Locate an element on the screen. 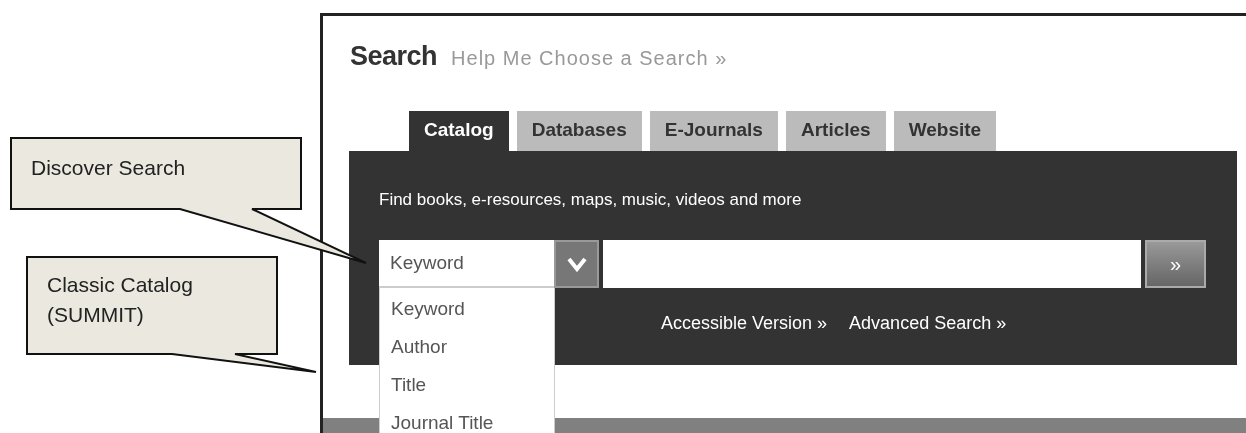  dropdown-option: Author is located at coordinates (472, 347).